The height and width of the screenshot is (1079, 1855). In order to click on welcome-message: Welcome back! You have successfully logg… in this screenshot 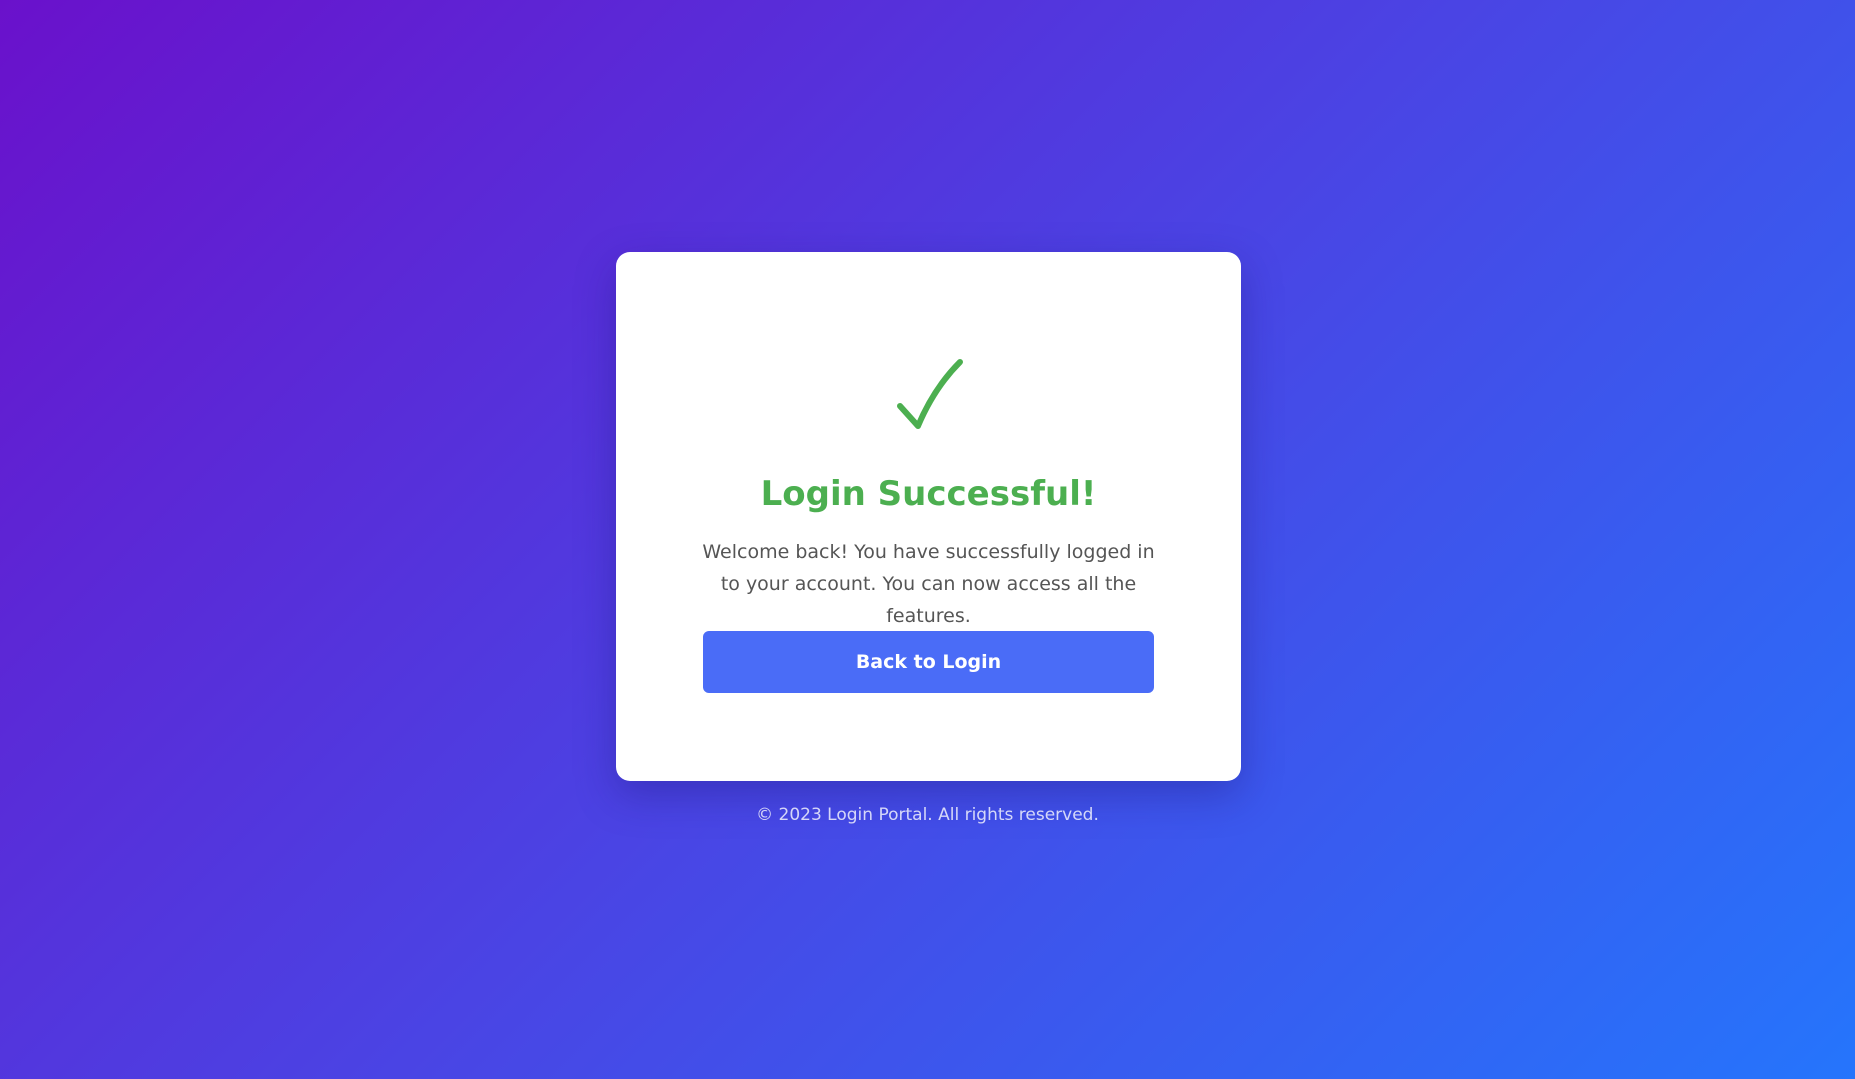, I will do `click(928, 584)`.